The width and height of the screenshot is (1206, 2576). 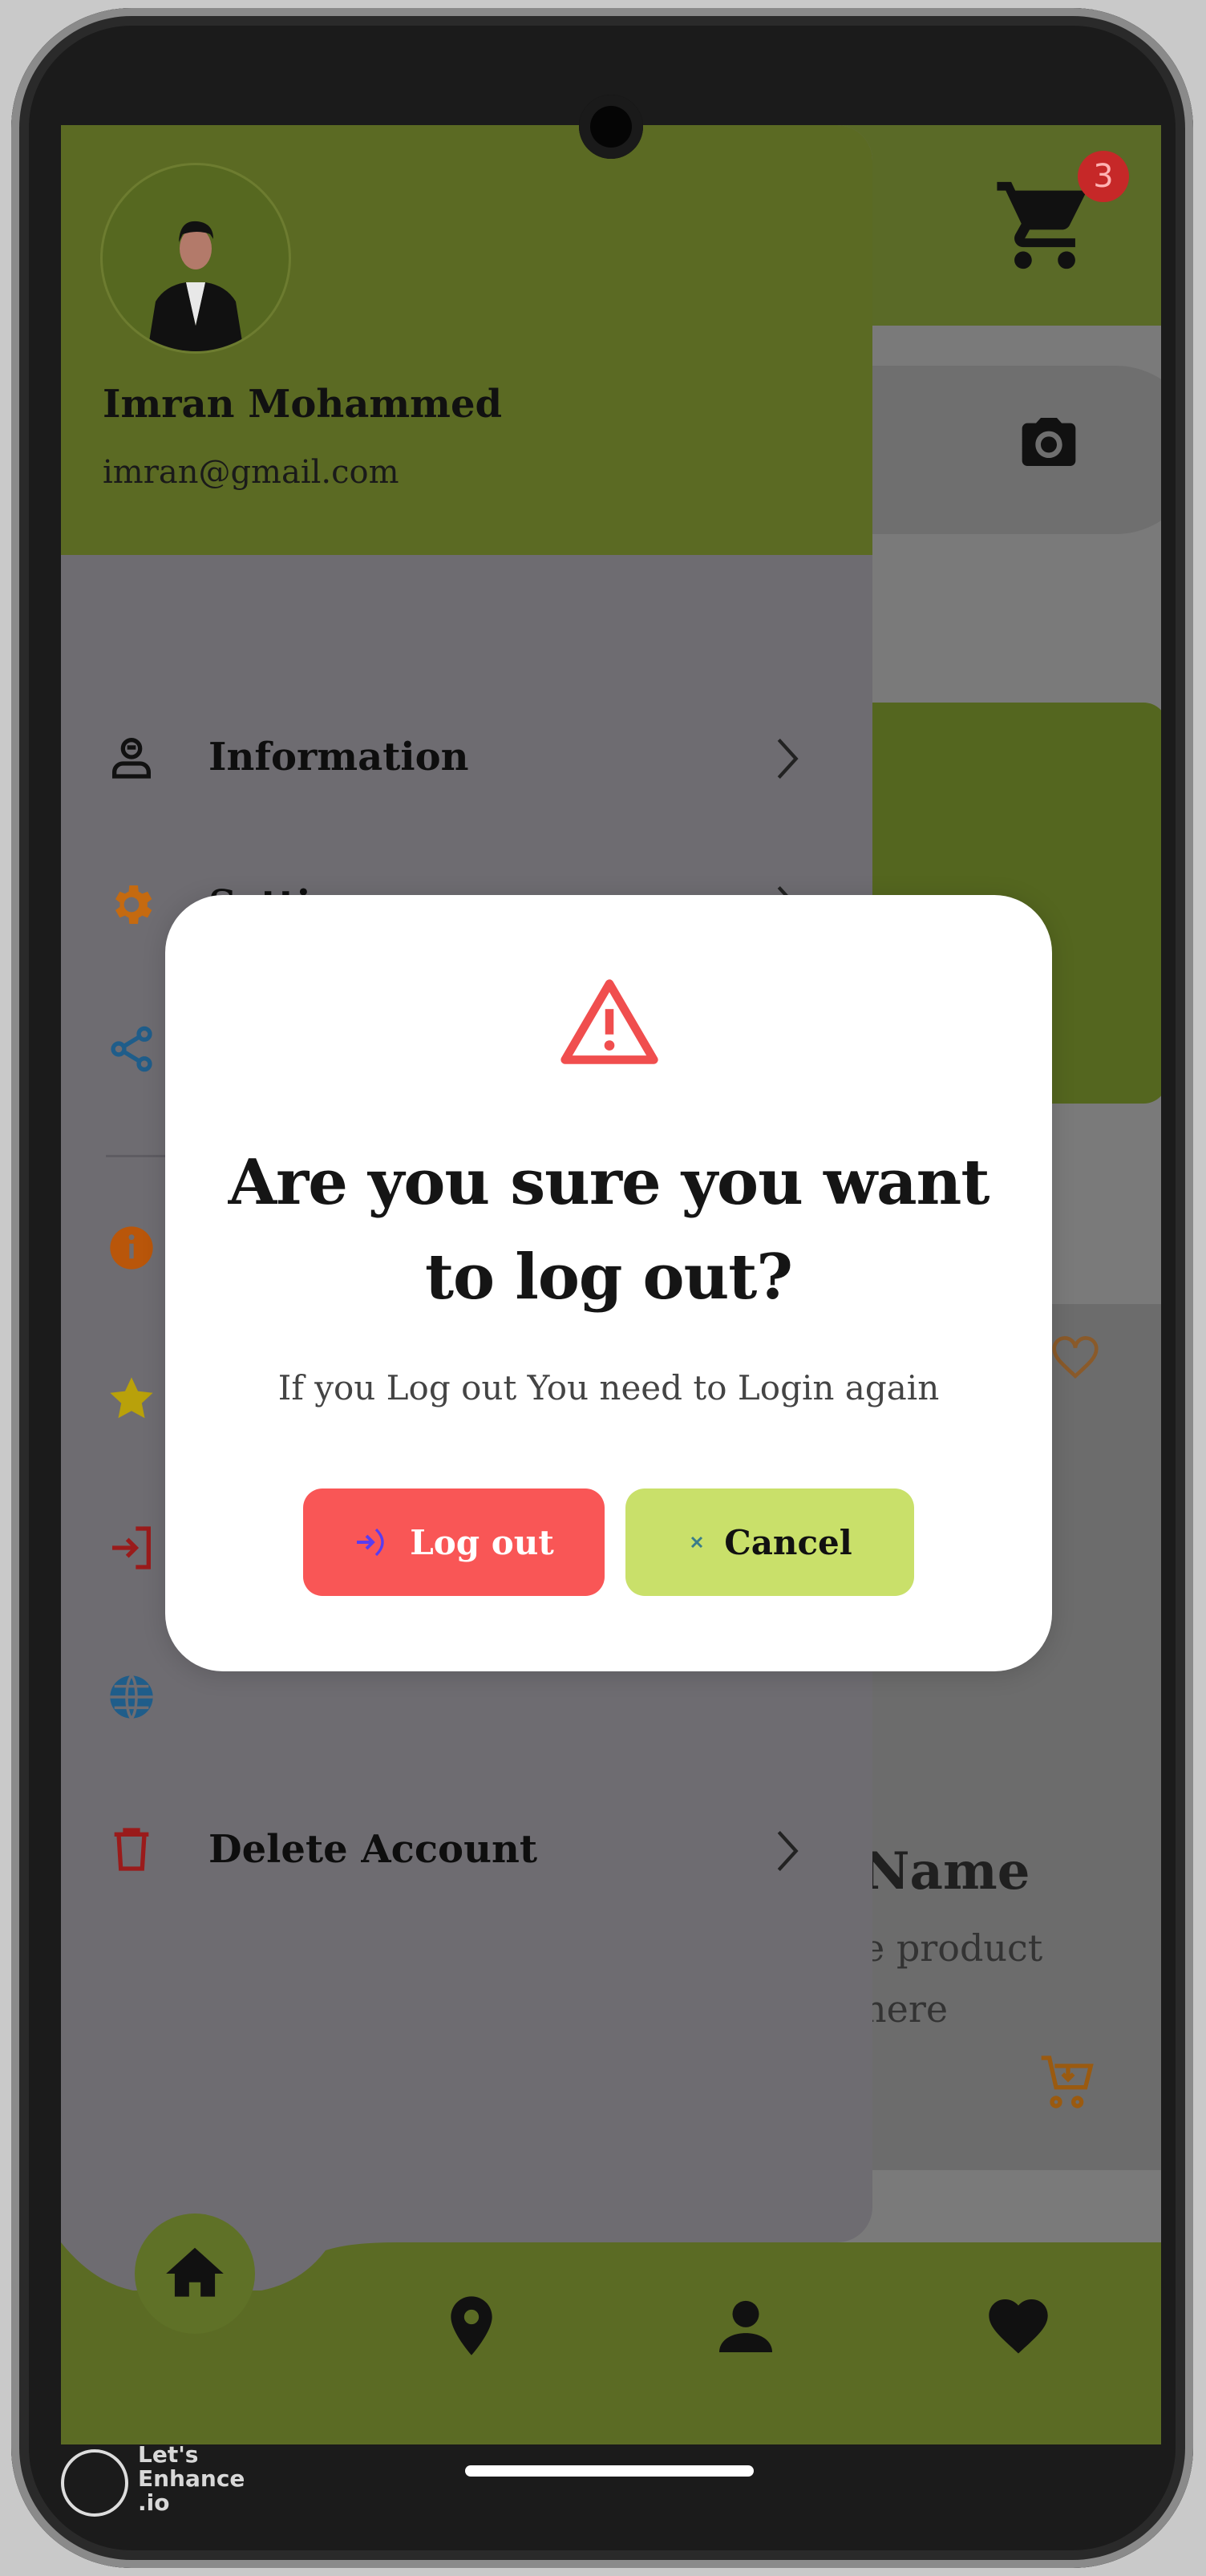 What do you see at coordinates (697, 1542) in the screenshot?
I see `close-icon` at bounding box center [697, 1542].